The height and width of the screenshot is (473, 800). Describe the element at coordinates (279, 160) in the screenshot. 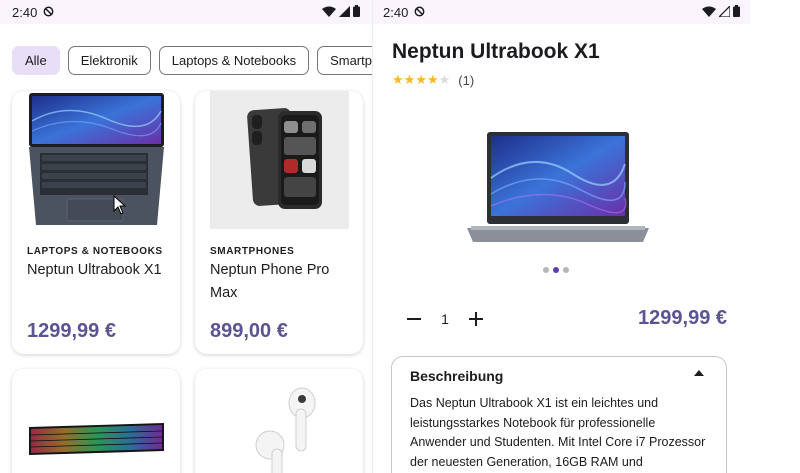

I see `product-image-phone` at that location.